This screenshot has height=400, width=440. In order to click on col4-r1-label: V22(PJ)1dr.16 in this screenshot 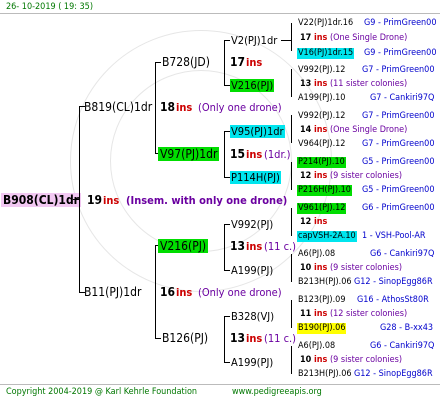, I will do `click(325, 23)`.